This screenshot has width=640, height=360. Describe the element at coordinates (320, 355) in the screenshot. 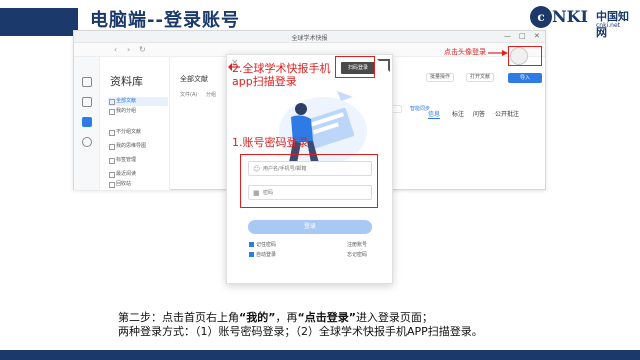

I see `footer-bar` at that location.